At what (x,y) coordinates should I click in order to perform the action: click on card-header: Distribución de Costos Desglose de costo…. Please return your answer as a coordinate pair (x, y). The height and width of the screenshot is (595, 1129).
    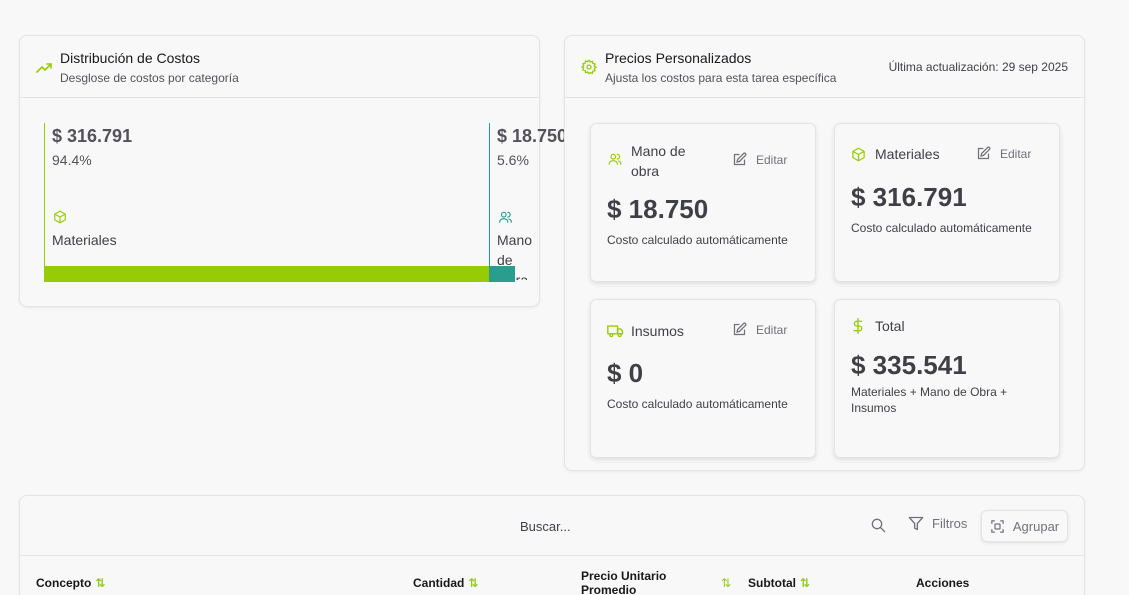
    Looking at the image, I should click on (279, 67).